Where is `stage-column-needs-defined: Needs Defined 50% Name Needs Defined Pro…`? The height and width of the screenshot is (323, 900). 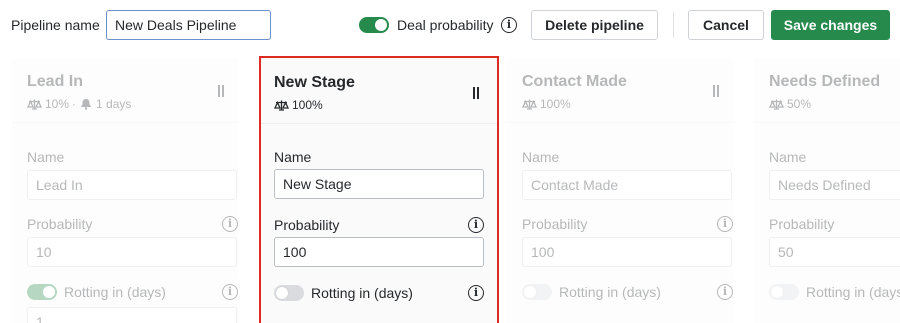 stage-column-needs-defined: Needs Defined 50% Name Needs Defined Pro… is located at coordinates (827, 190).